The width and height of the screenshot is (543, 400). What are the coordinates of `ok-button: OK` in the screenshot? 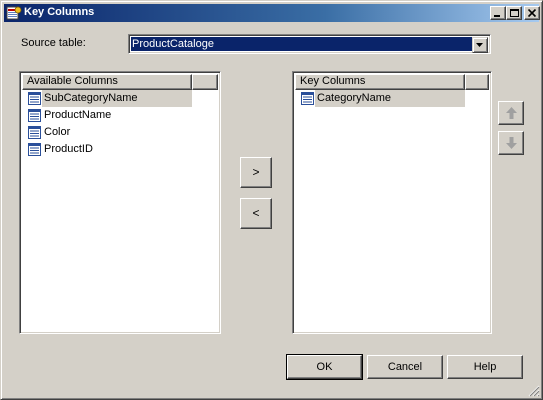 It's located at (324, 367).